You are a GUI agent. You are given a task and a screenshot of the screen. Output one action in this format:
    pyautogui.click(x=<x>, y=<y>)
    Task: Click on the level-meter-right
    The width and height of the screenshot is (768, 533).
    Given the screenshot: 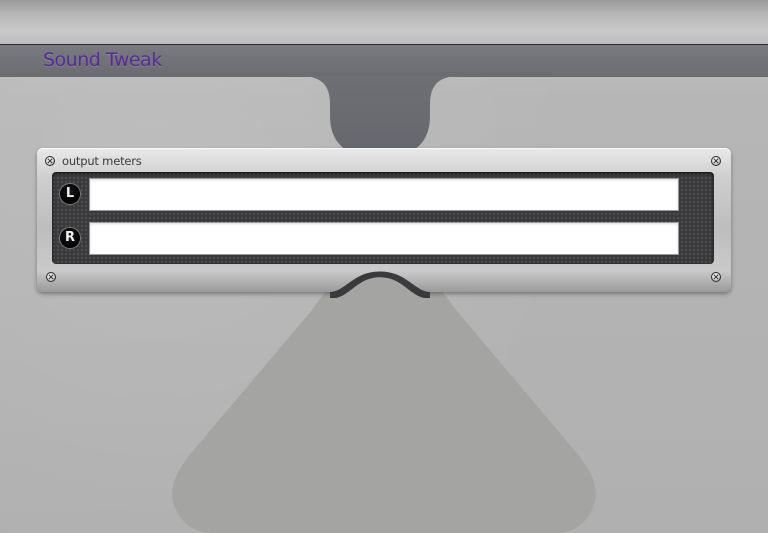 What is the action you would take?
    pyautogui.click(x=384, y=238)
    